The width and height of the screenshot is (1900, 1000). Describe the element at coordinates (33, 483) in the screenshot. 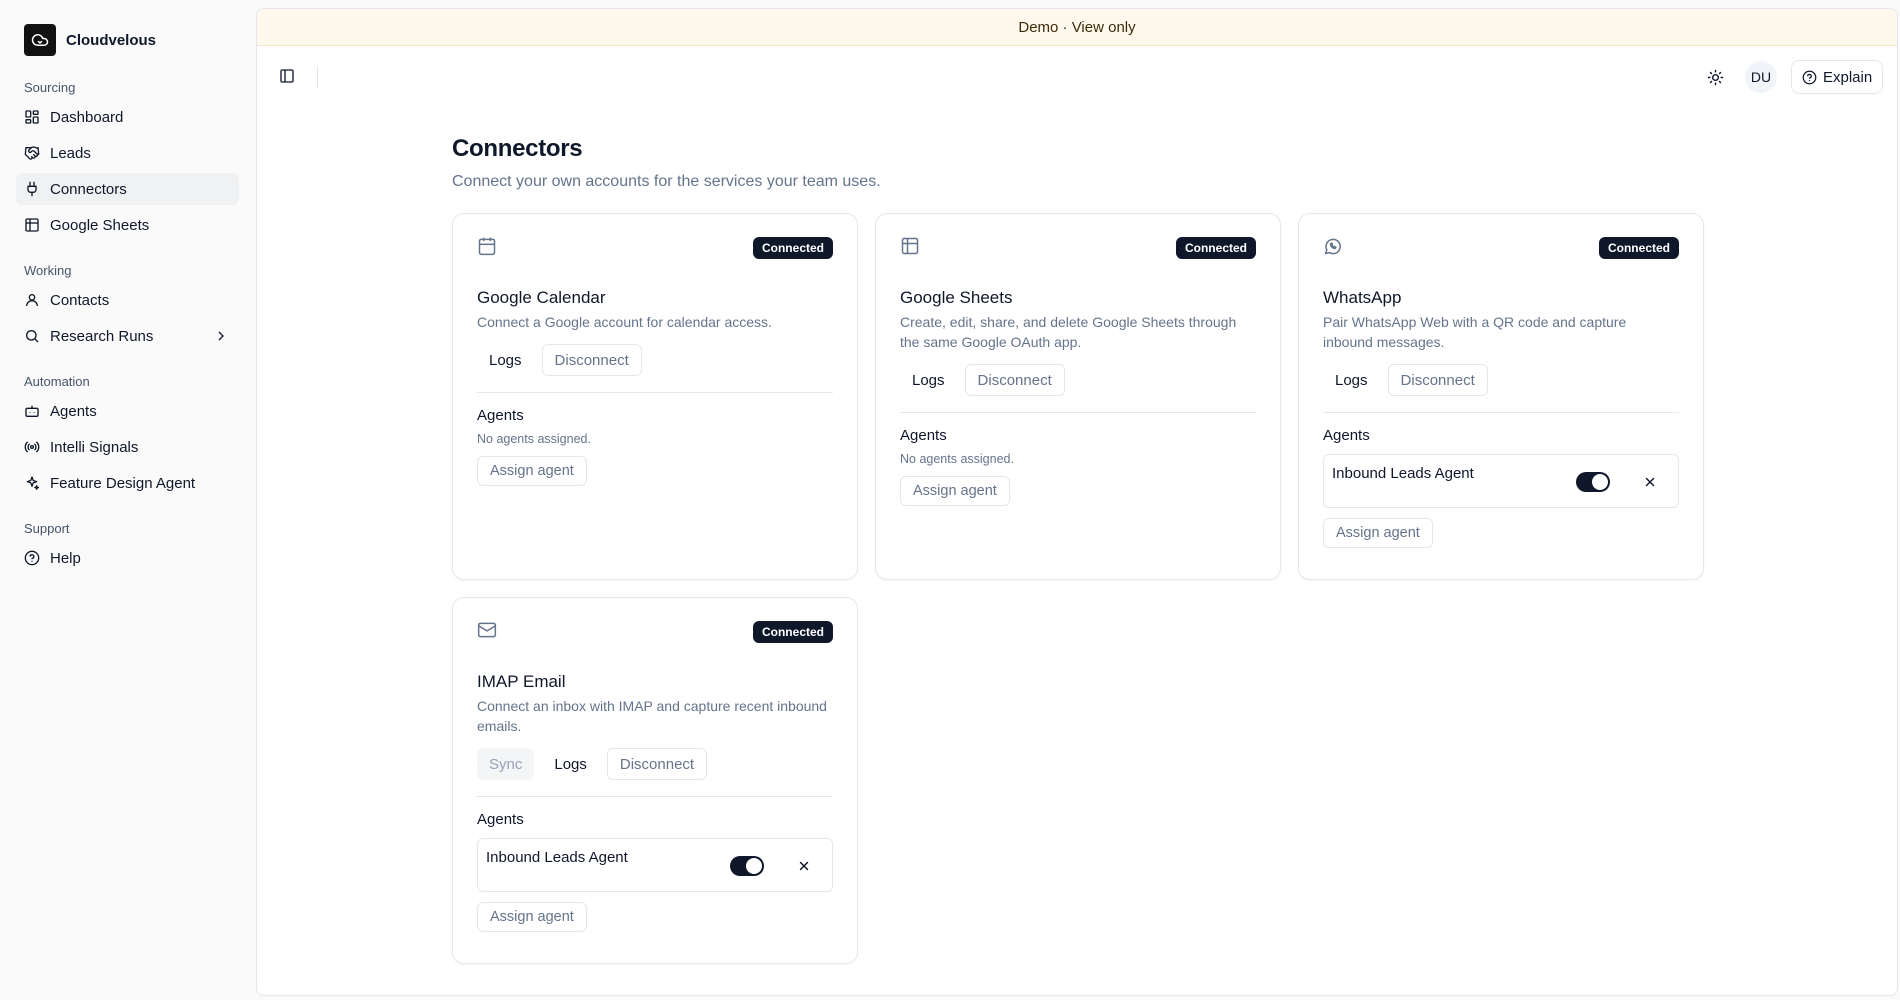

I see `sparkles-icon` at that location.